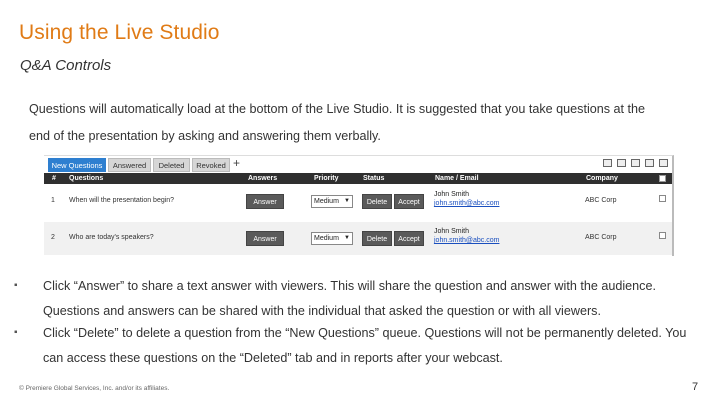 This screenshot has height=405, width=720. I want to click on sort-icon, so click(635, 163).